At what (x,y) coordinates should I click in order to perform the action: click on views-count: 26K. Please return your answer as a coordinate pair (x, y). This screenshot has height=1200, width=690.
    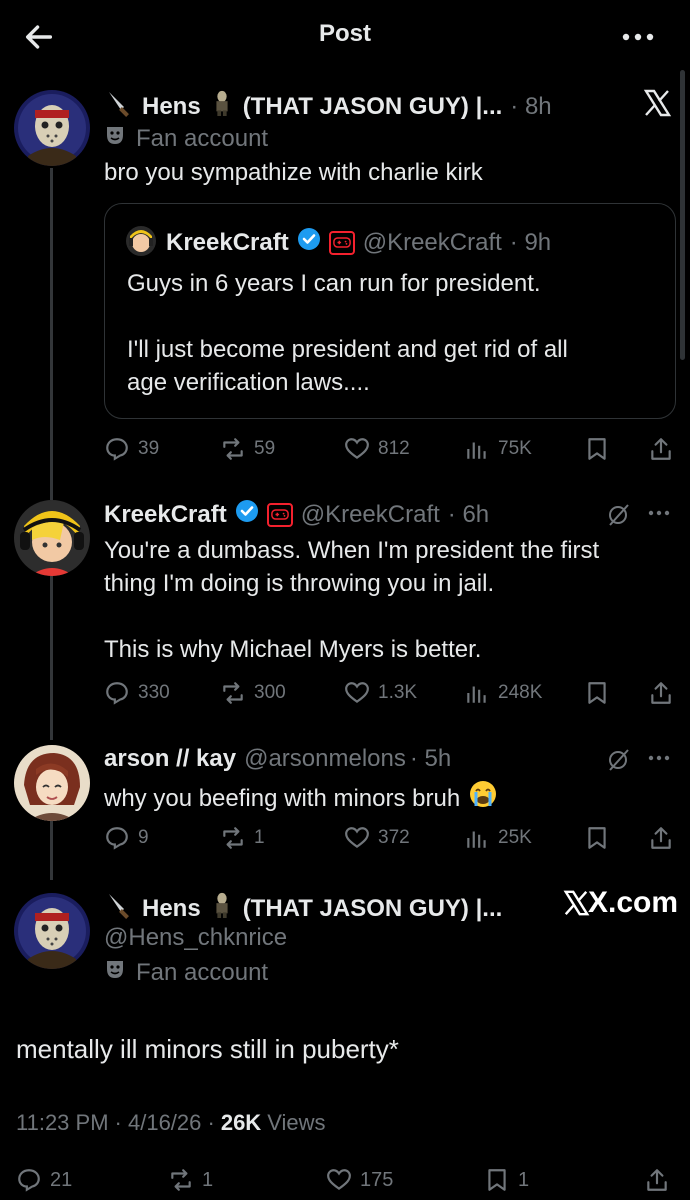
    Looking at the image, I should click on (241, 1122).